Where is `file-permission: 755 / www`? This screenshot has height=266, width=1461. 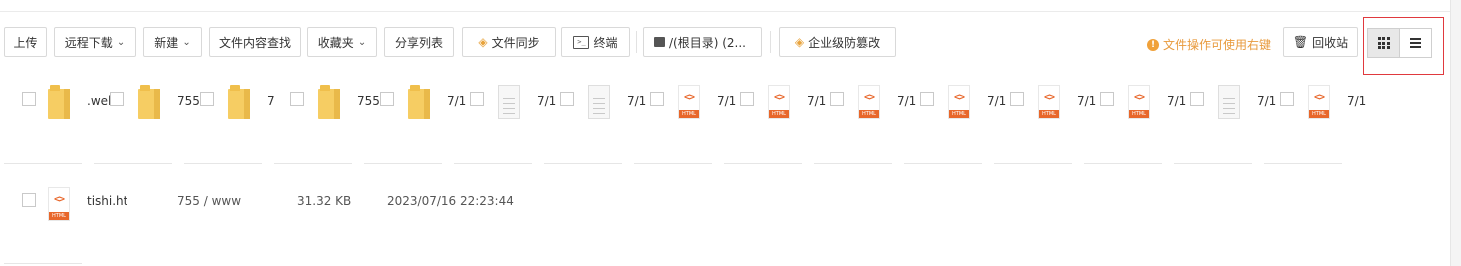 file-permission: 755 / www is located at coordinates (209, 201).